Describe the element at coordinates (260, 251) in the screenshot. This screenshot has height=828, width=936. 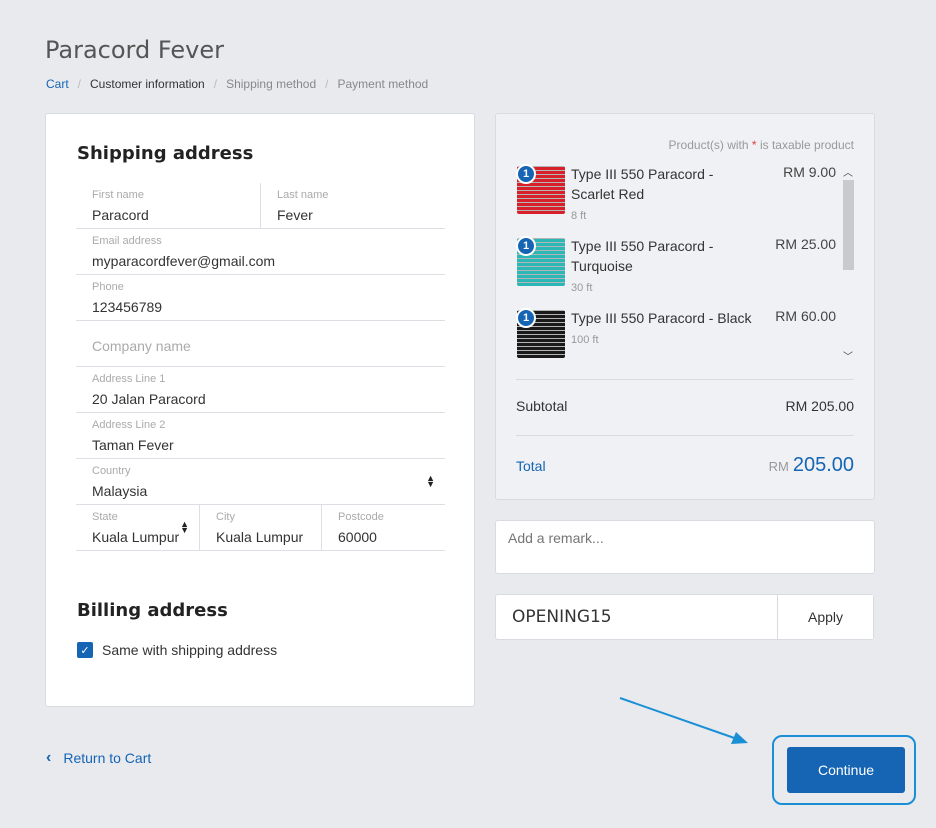
I see `email-field: Email address myparacordfever@gmail.com` at that location.